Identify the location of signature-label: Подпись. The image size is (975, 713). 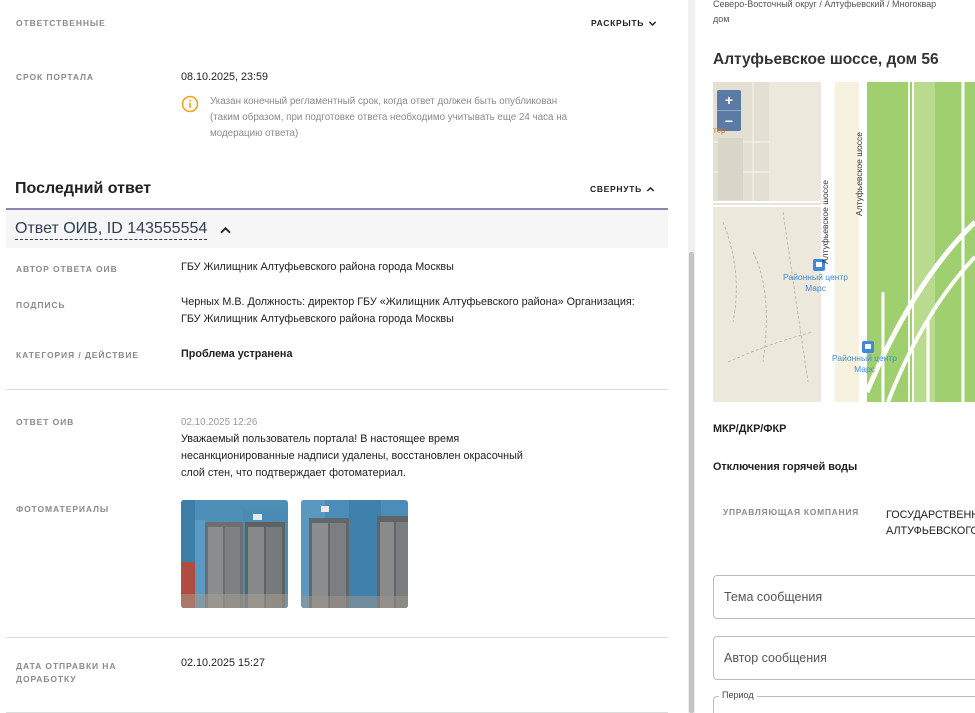
(41, 305).